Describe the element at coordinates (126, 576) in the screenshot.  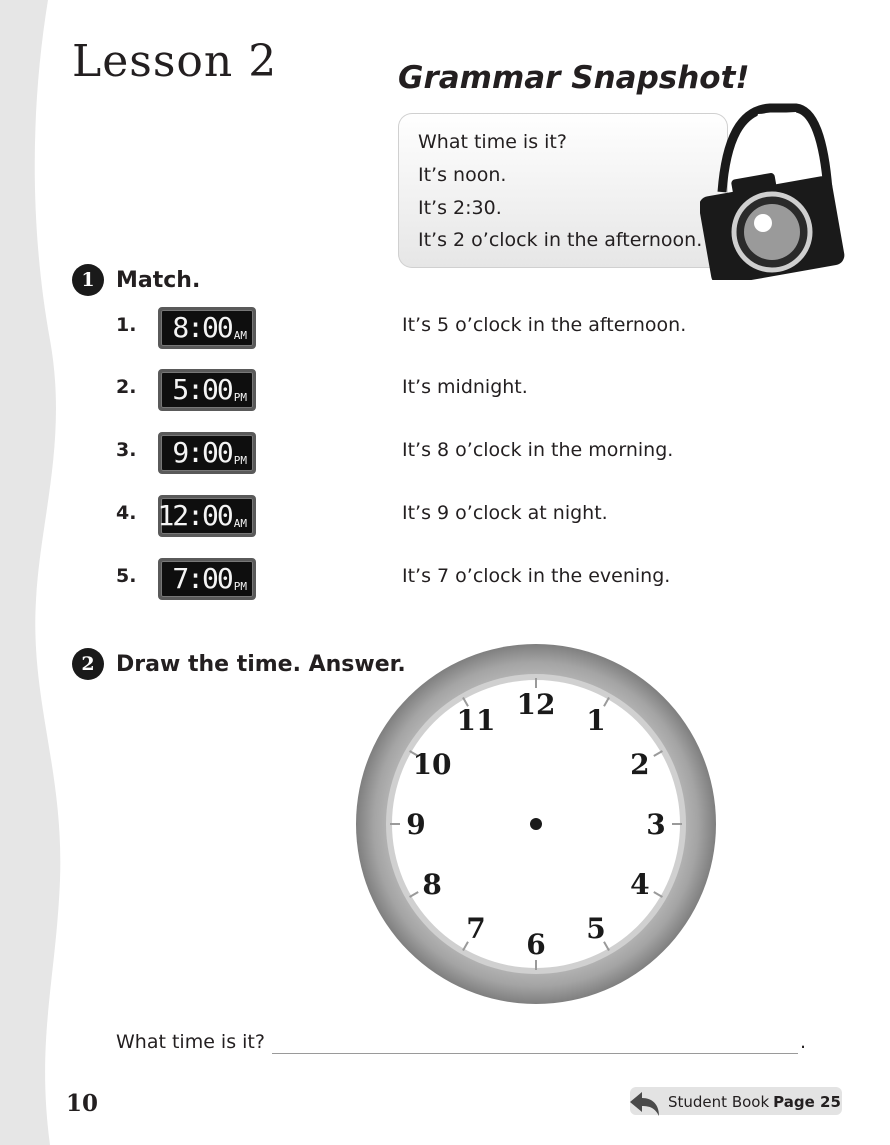
I see `item-number: 5.` at that location.